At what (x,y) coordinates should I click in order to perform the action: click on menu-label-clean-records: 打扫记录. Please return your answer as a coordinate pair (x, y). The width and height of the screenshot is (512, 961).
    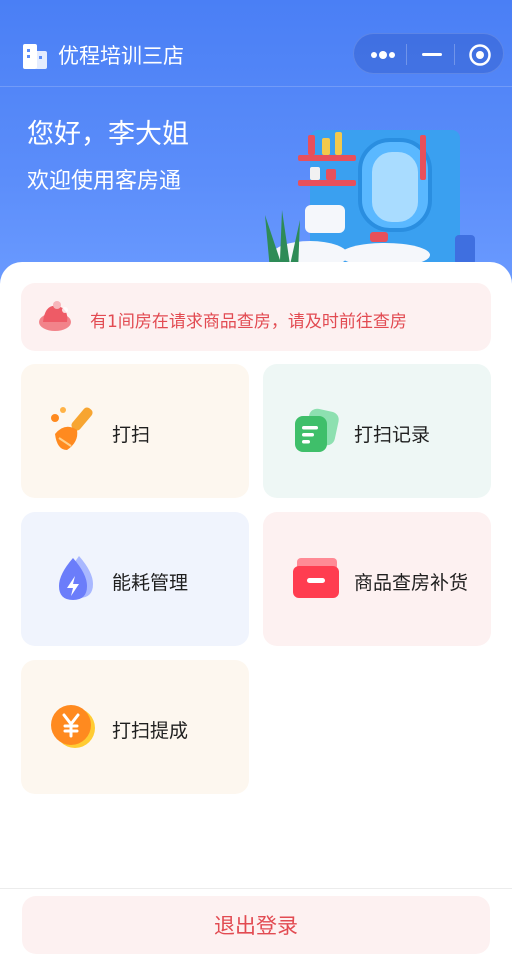
    Looking at the image, I should click on (392, 435).